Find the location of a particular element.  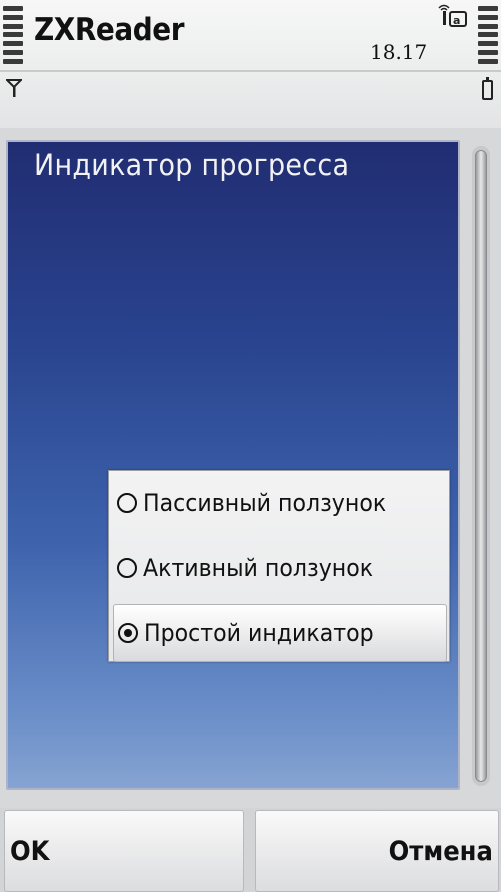

connection-status-icon: a is located at coordinates (453, 16).